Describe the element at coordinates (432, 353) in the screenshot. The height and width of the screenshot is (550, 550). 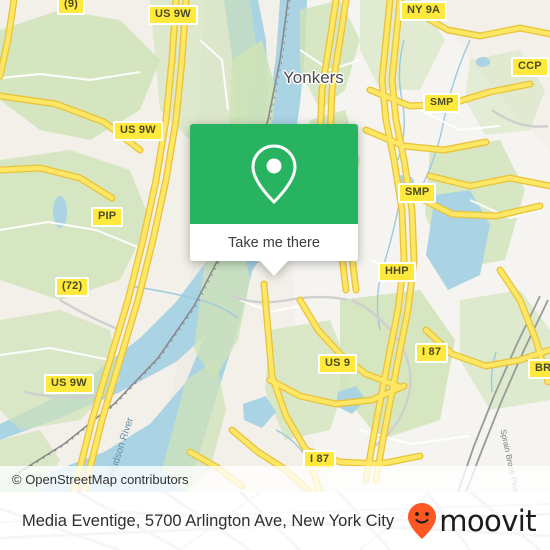
I see `shield-i87-upper: I 87` at that location.